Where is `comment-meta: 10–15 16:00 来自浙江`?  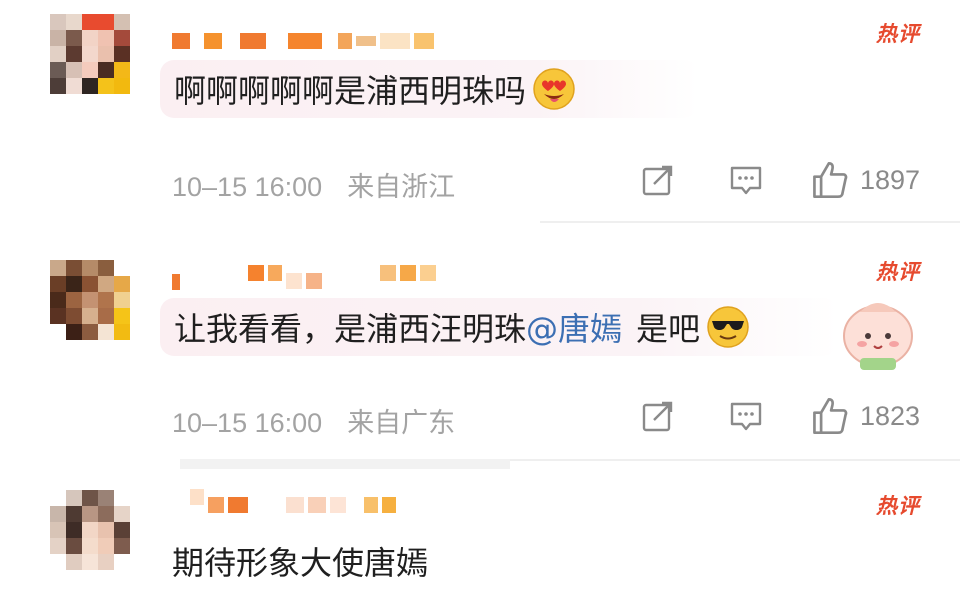 comment-meta: 10–15 16:00 来自浙江 is located at coordinates (313, 184).